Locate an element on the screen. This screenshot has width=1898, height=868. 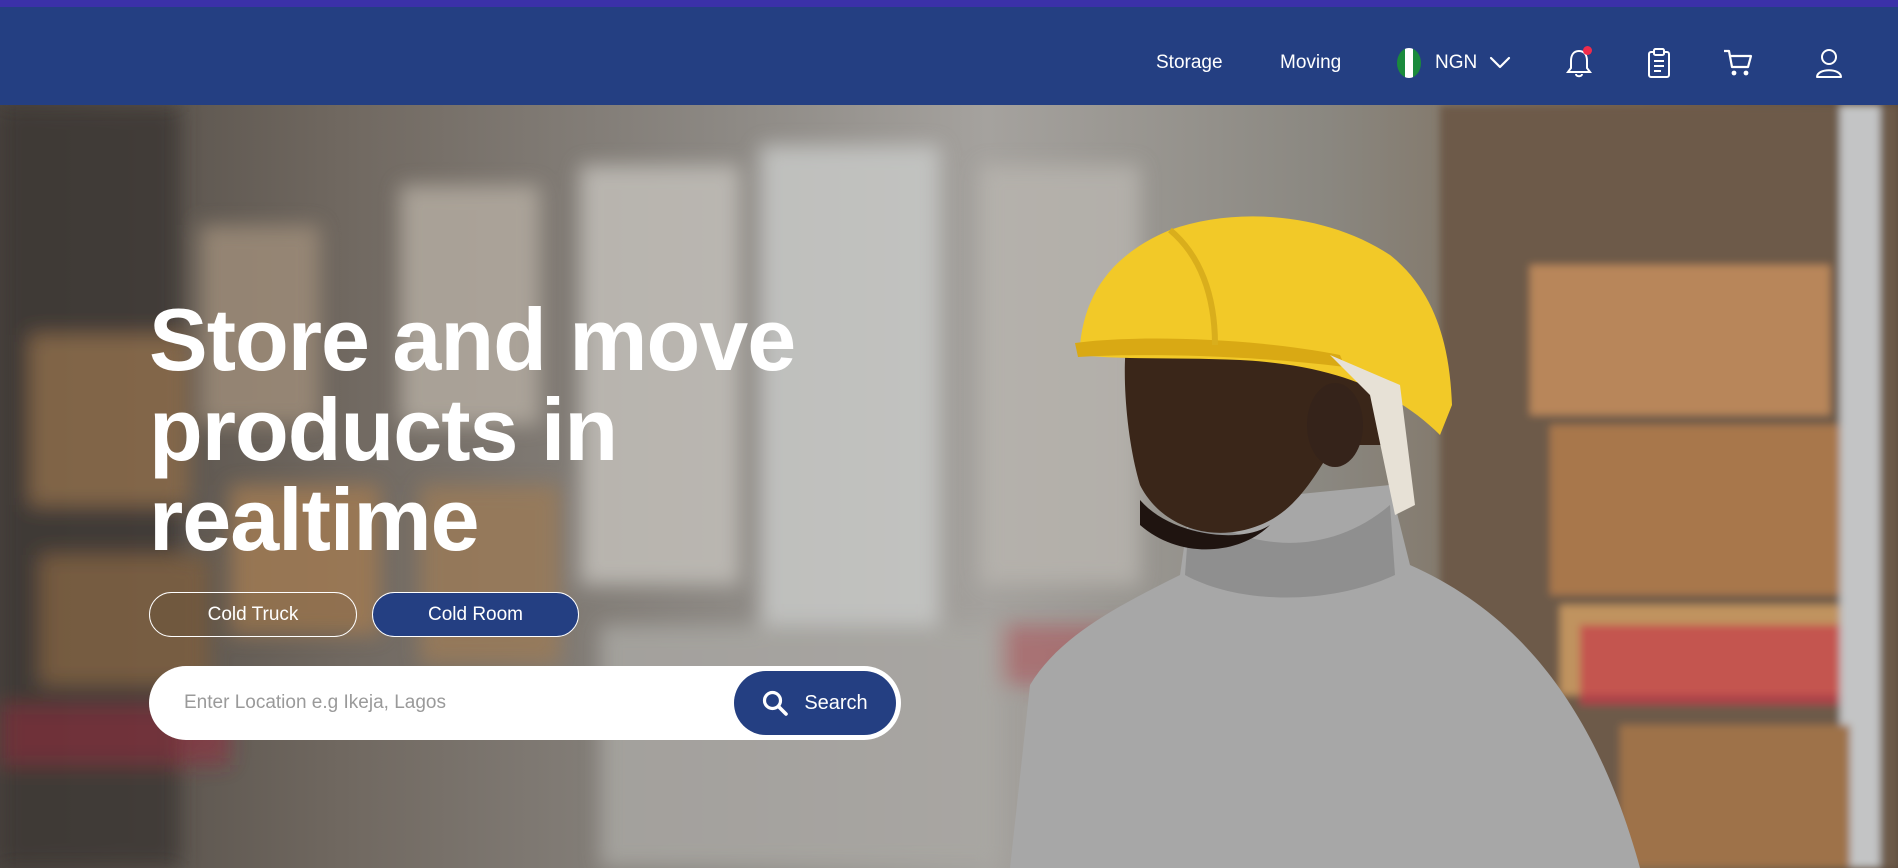
notifications-button is located at coordinates (1579, 63).